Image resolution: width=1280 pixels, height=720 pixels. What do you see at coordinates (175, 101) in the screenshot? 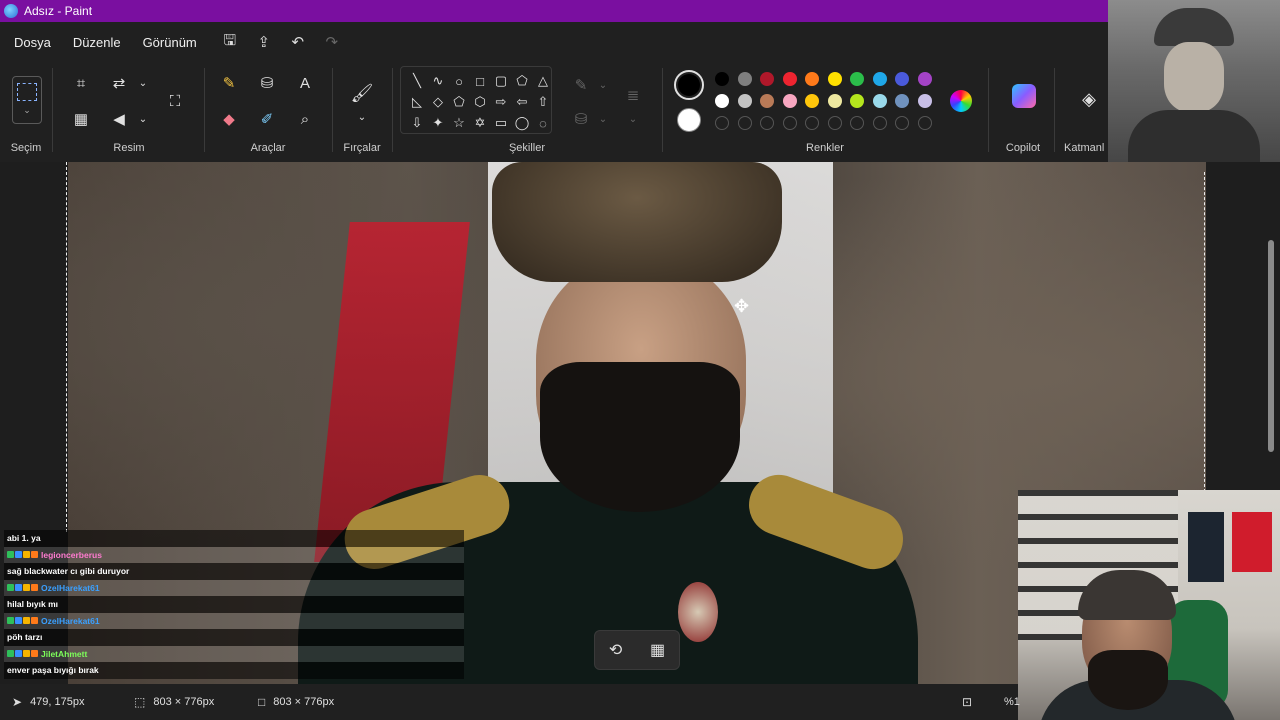
I see `image-generate-icon: ⛶` at bounding box center [175, 101].